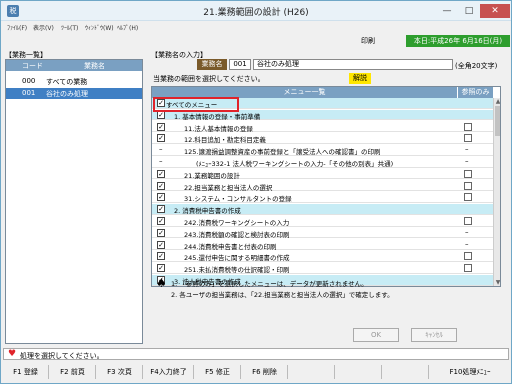  I want to click on business-code-field: 001, so click(240, 64).